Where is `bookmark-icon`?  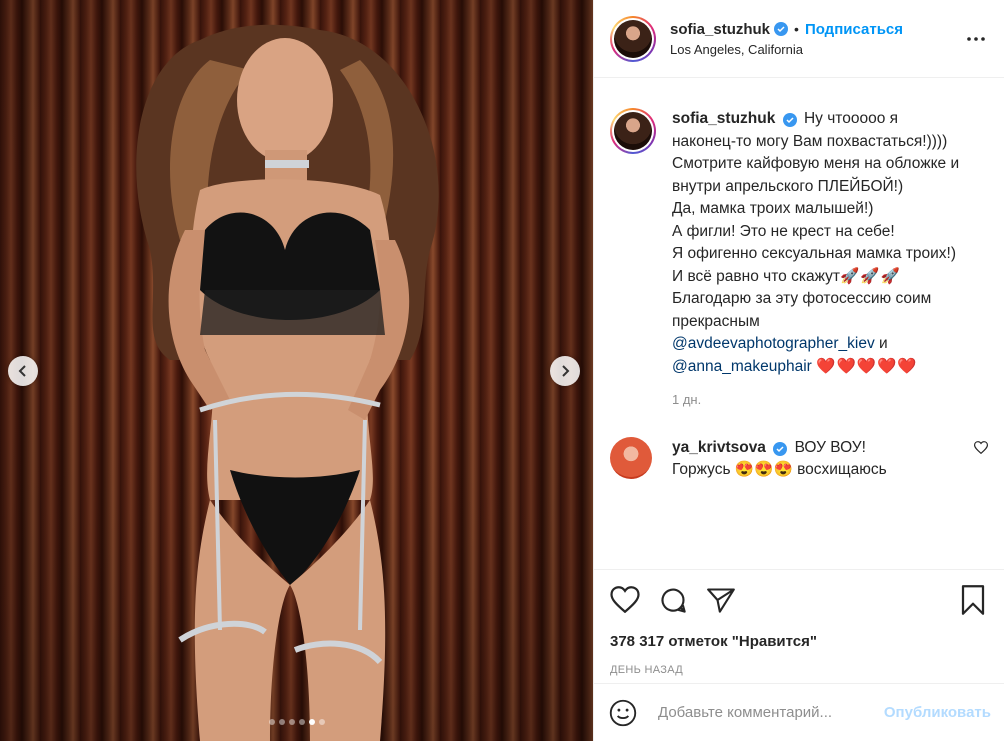
bookmark-icon is located at coordinates (973, 599).